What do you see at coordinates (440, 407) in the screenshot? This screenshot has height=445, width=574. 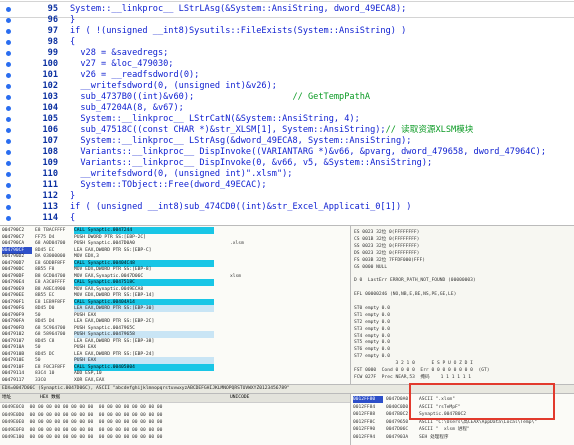 I see `stack-comment: ASCII "rsTeMpF"` at bounding box center [440, 407].